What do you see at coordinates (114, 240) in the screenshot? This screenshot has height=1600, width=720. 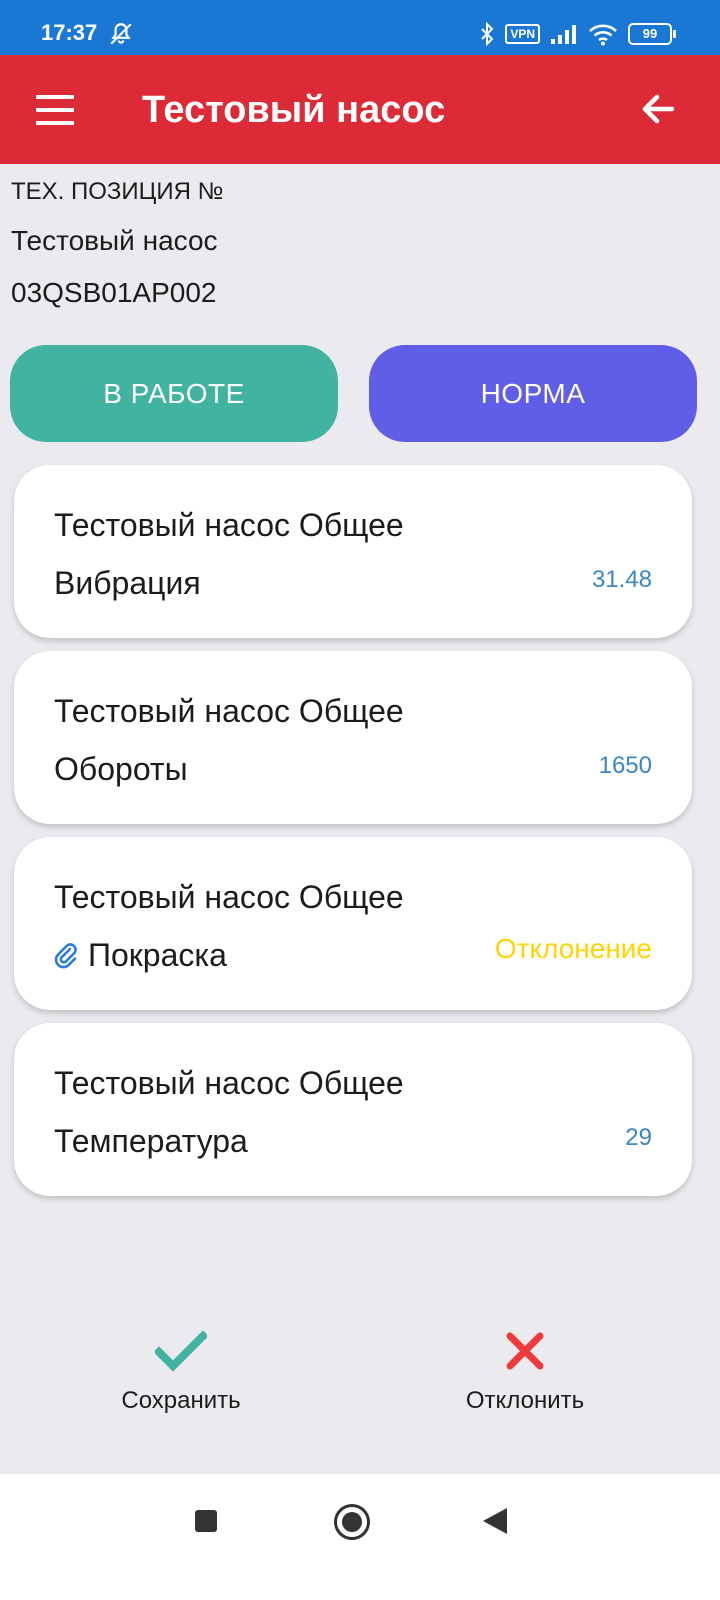 I see `equipment-name: Тестовый насос` at bounding box center [114, 240].